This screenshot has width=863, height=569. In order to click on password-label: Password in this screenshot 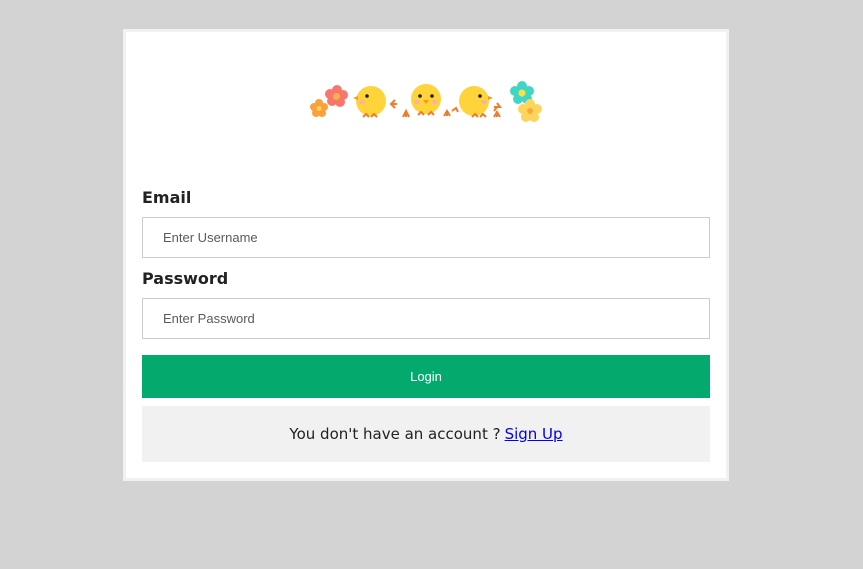, I will do `click(185, 278)`.